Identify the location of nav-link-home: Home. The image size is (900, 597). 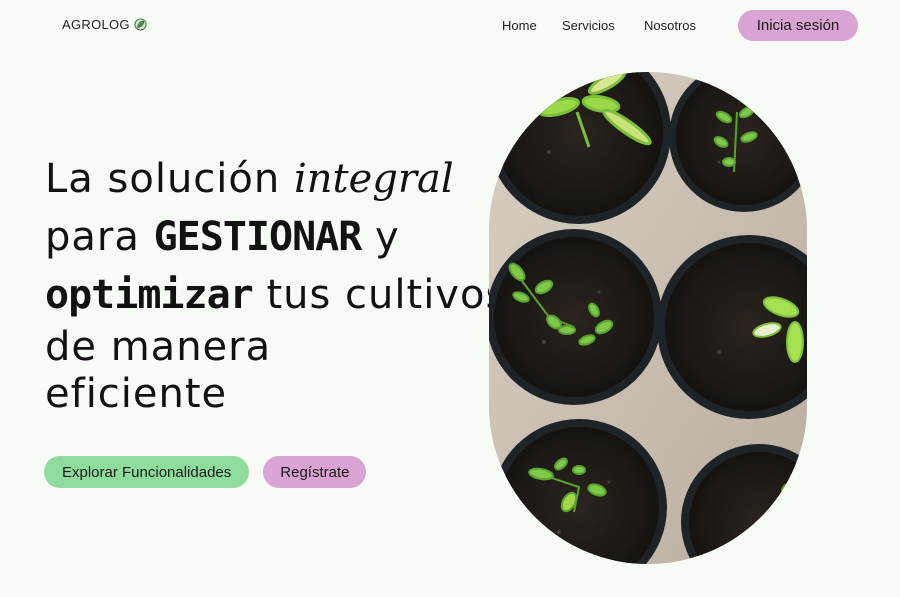
(519, 25).